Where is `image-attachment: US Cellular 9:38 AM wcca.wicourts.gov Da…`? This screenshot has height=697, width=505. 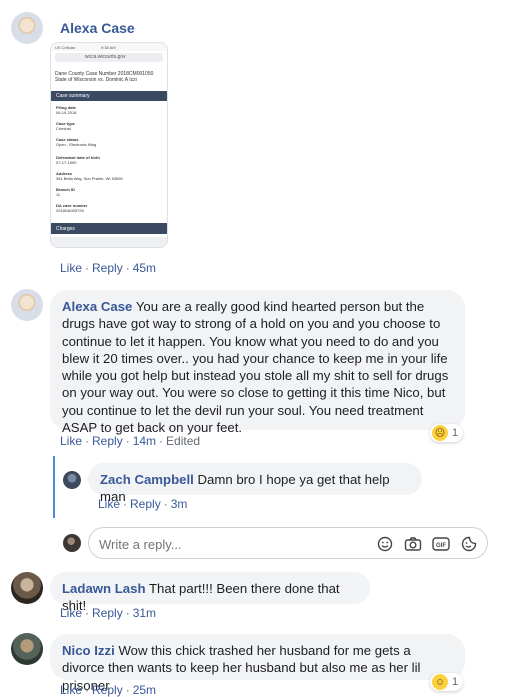 image-attachment: US Cellular 9:38 AM wcca.wicourts.gov Da… is located at coordinates (109, 145).